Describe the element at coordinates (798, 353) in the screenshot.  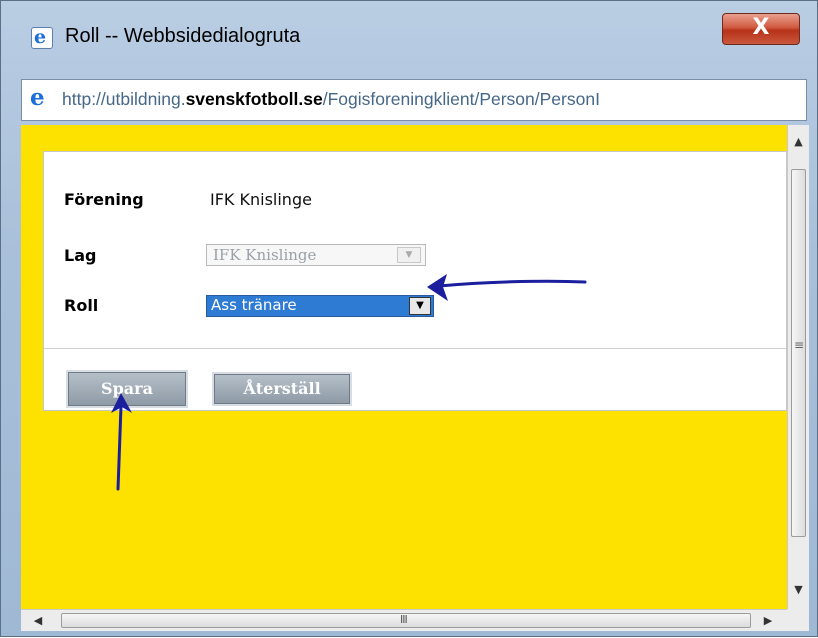
I see `vertical-scroll-thumb: ≡` at that location.